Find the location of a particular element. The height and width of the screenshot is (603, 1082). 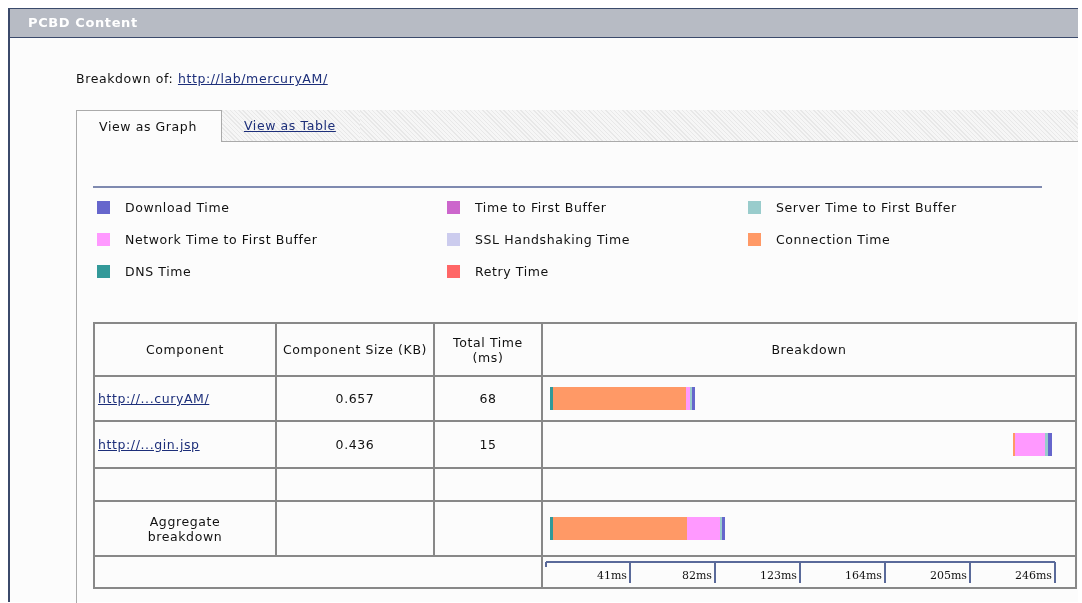

breakdown-label: Breakdown of: is located at coordinates (125, 78).